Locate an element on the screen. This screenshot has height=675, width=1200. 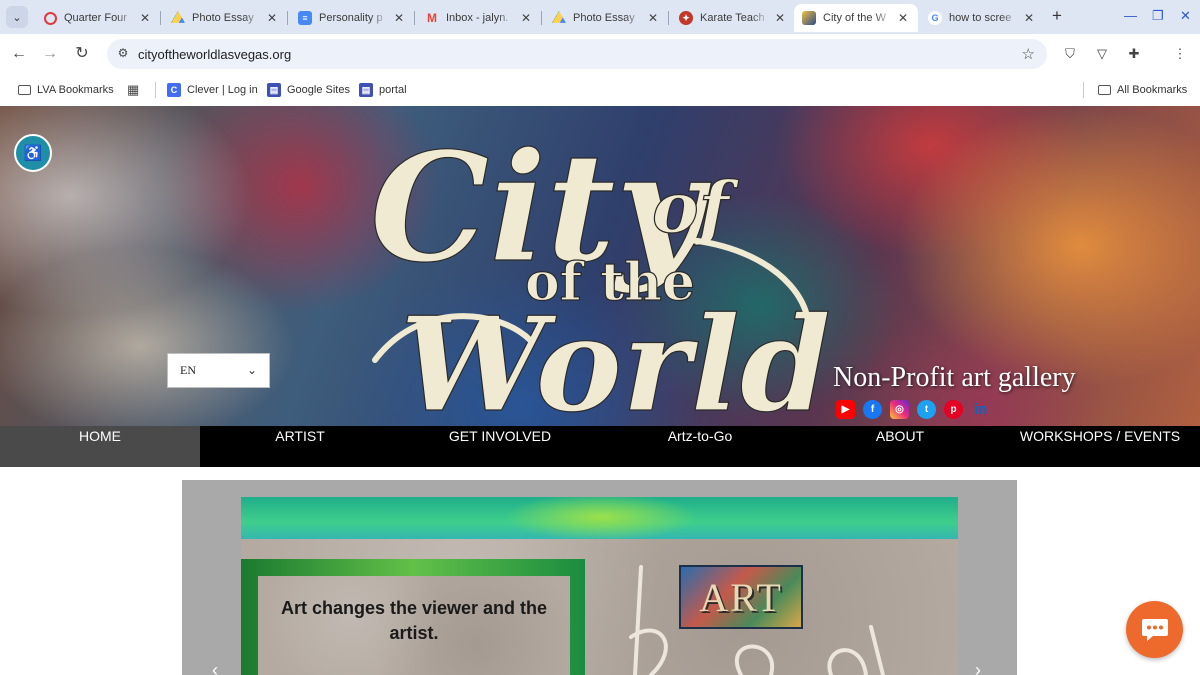
bookmark-clever: C Clever | Log in is located at coordinates (212, 90).